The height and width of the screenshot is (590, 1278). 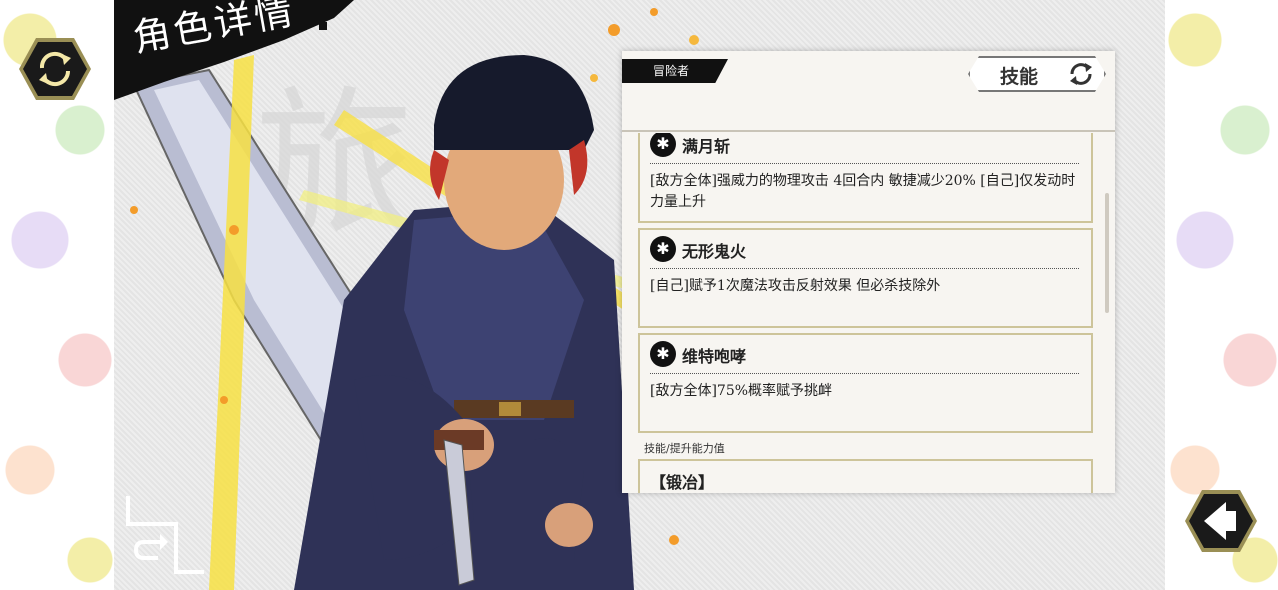 I want to click on tab-skill-label: 技能, so click(x=1019, y=77).